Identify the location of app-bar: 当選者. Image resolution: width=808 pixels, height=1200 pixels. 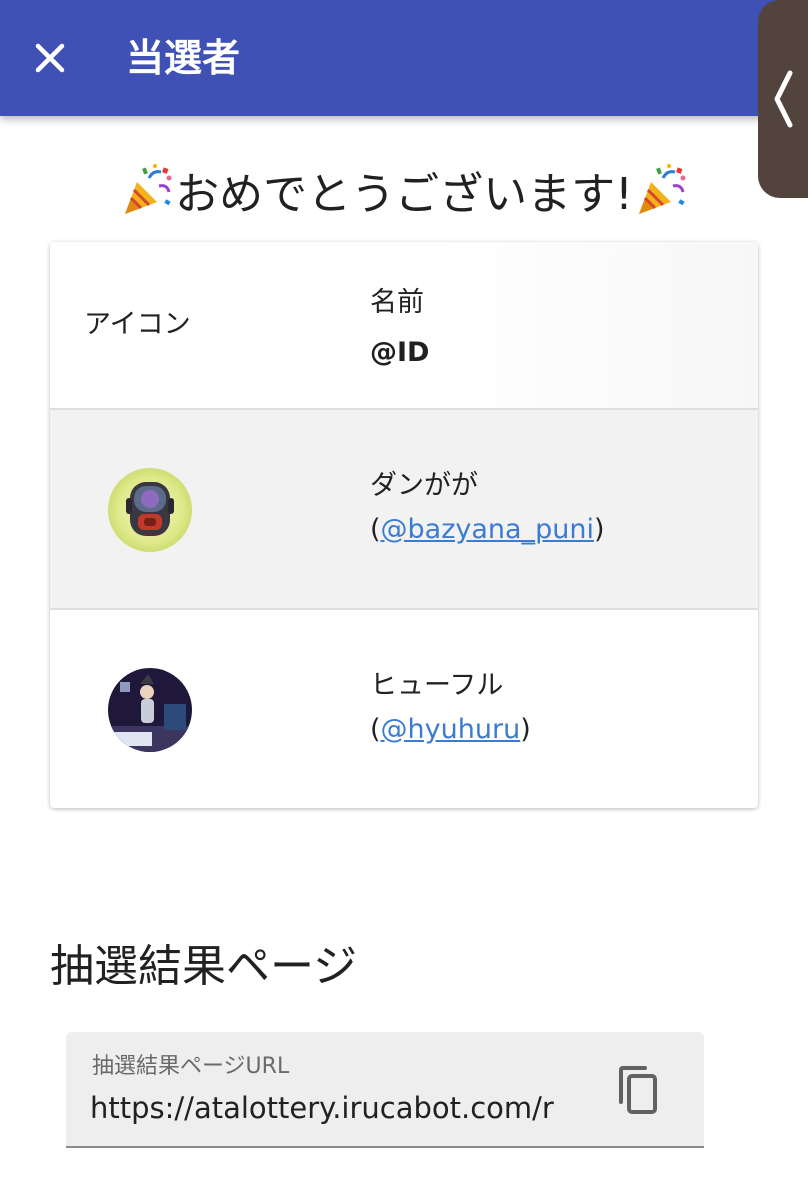
(404, 58).